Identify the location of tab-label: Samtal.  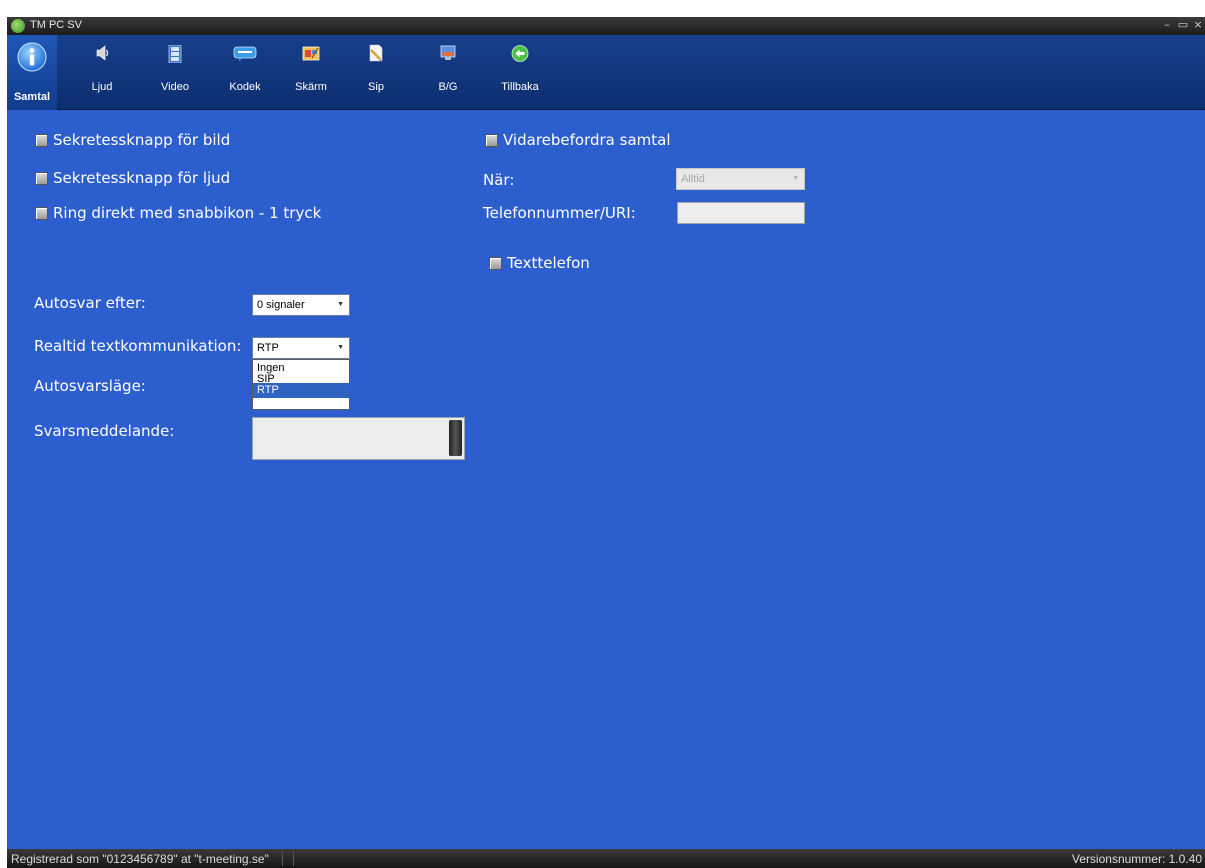
(32, 97).